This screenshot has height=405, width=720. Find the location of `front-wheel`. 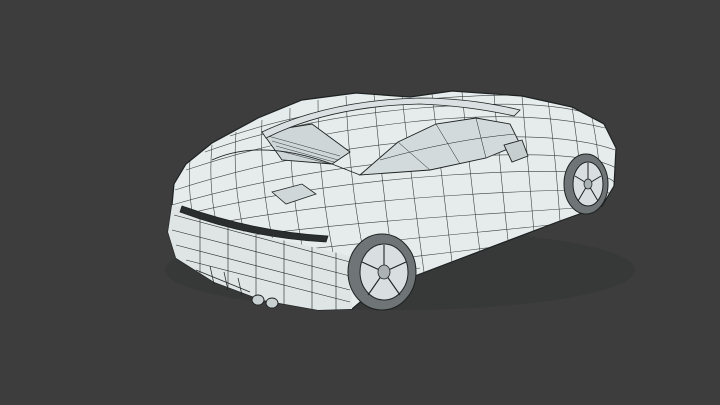

front-wheel is located at coordinates (586, 184).